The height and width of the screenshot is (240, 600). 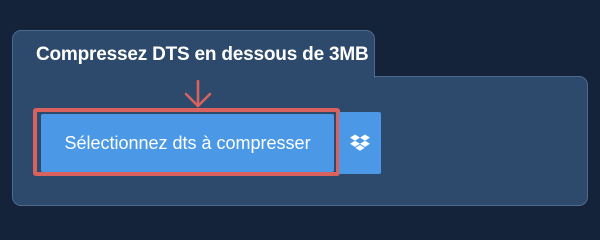 I want to click on dropbox-button, so click(x=360, y=143).